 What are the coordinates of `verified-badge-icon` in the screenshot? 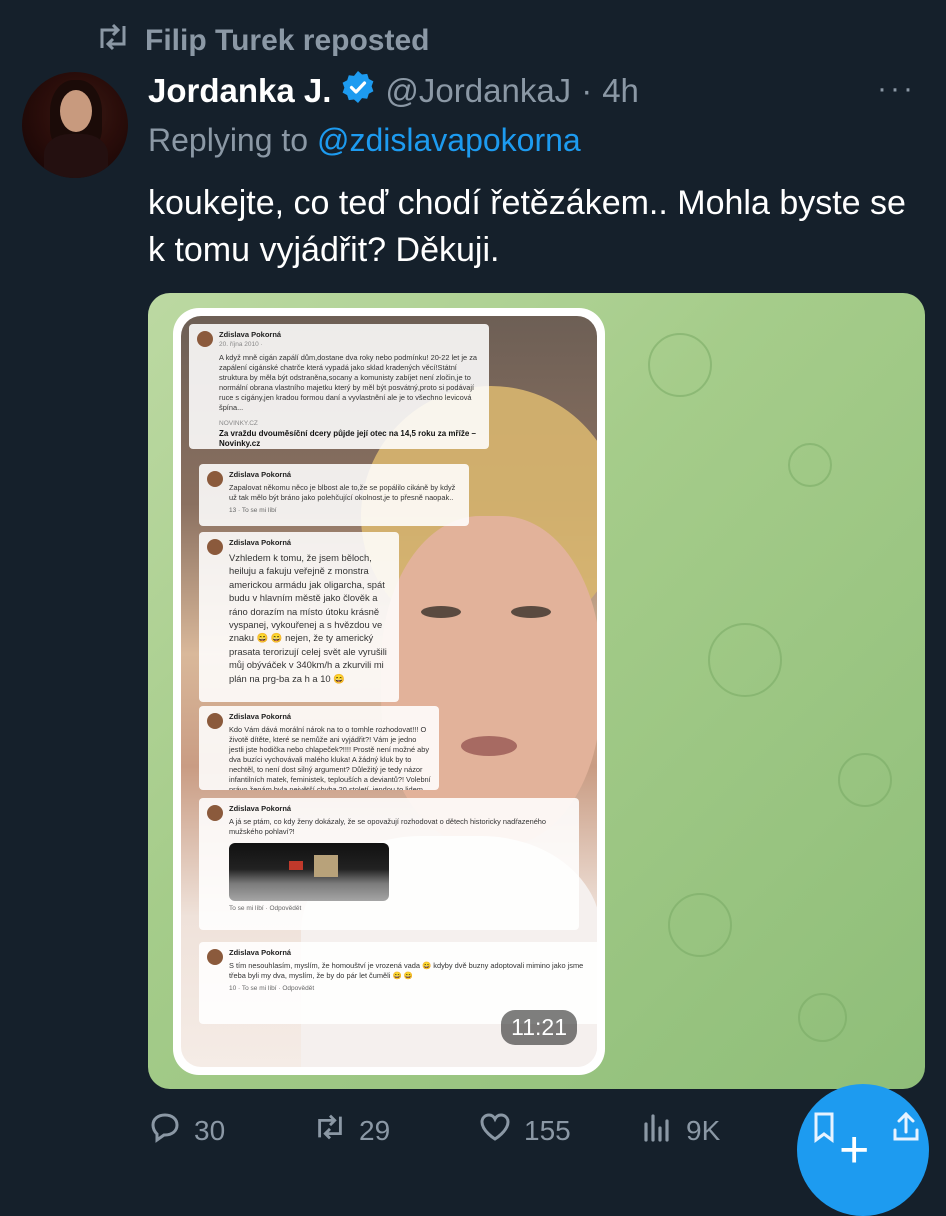 It's located at (358, 91).